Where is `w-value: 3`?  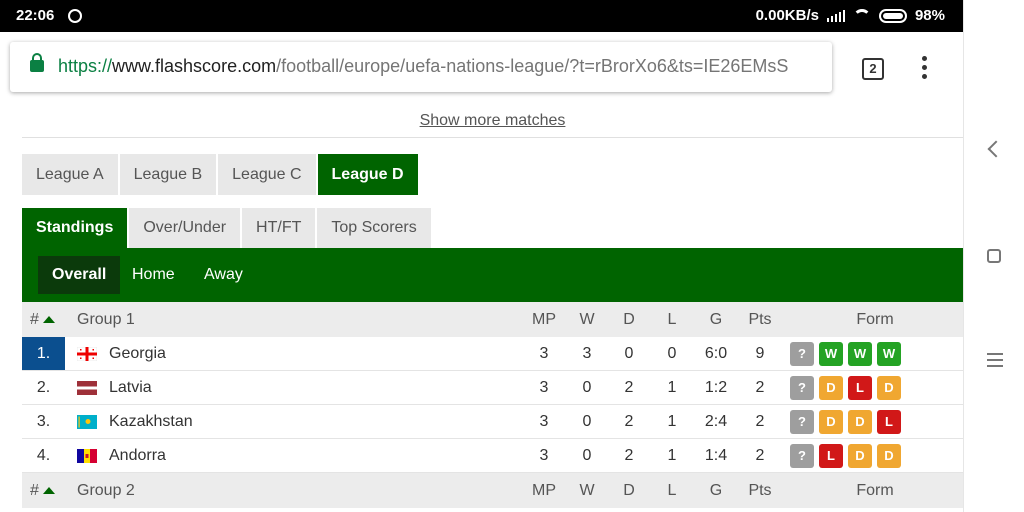 w-value: 3 is located at coordinates (587, 353).